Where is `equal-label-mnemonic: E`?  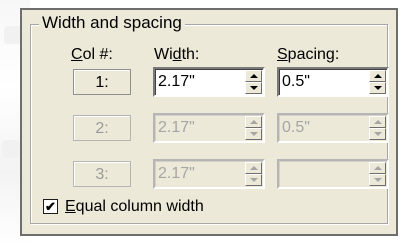
equal-label-mnemonic: E is located at coordinates (70, 206).